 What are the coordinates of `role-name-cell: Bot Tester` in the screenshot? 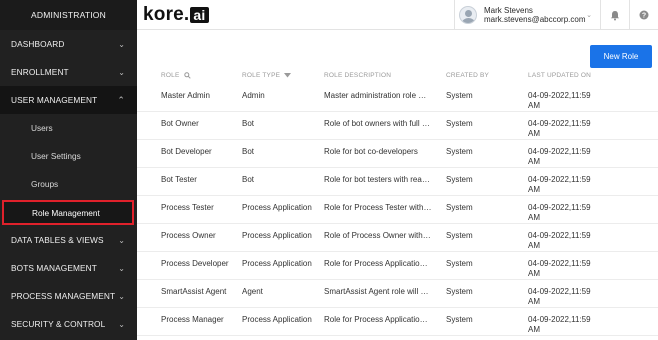 It's located at (179, 179).